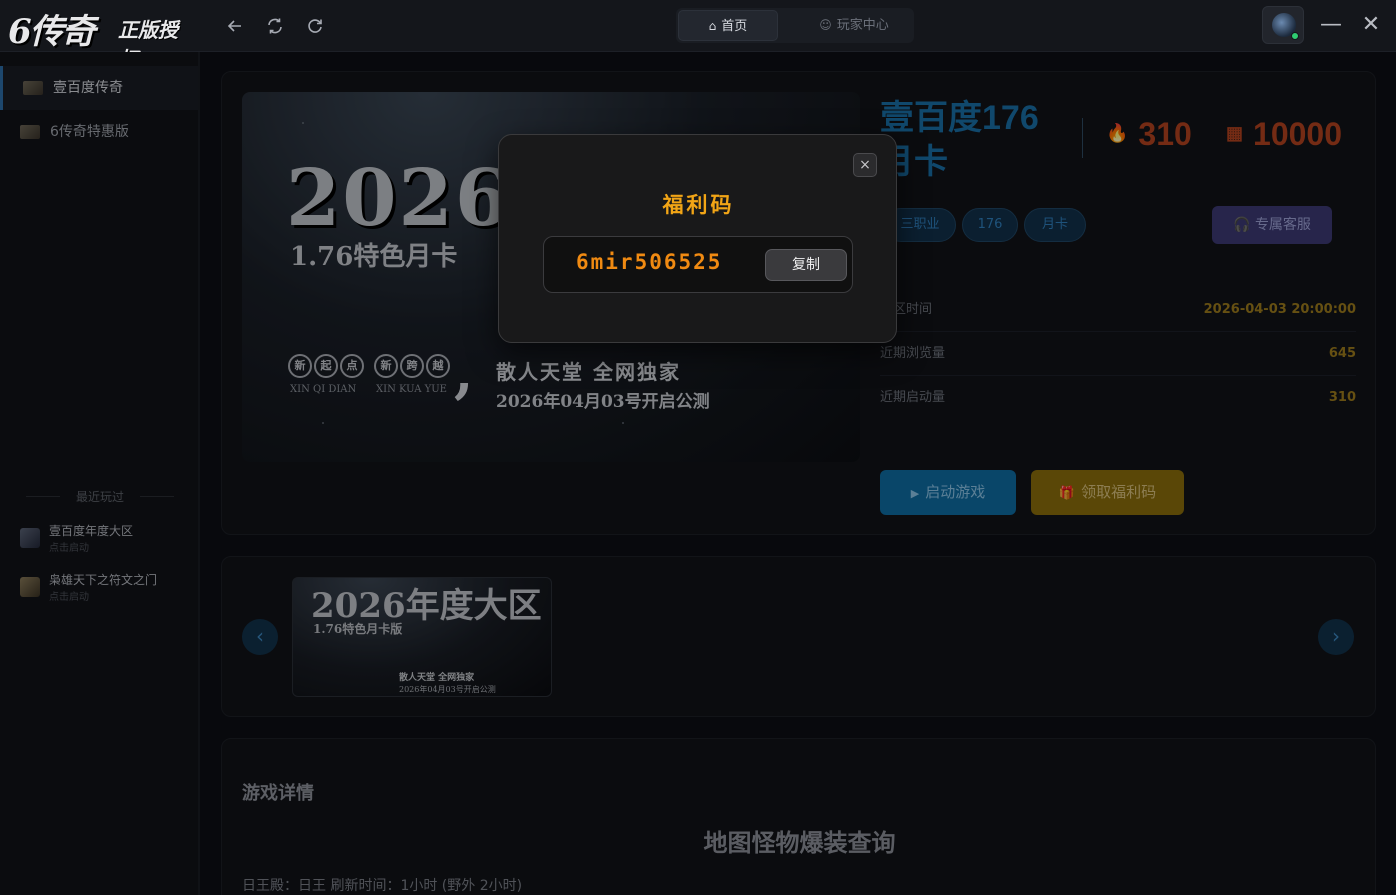  Describe the element at coordinates (1118, 354) in the screenshot. I see `info-row-views: 近期浏览量 645` at that location.